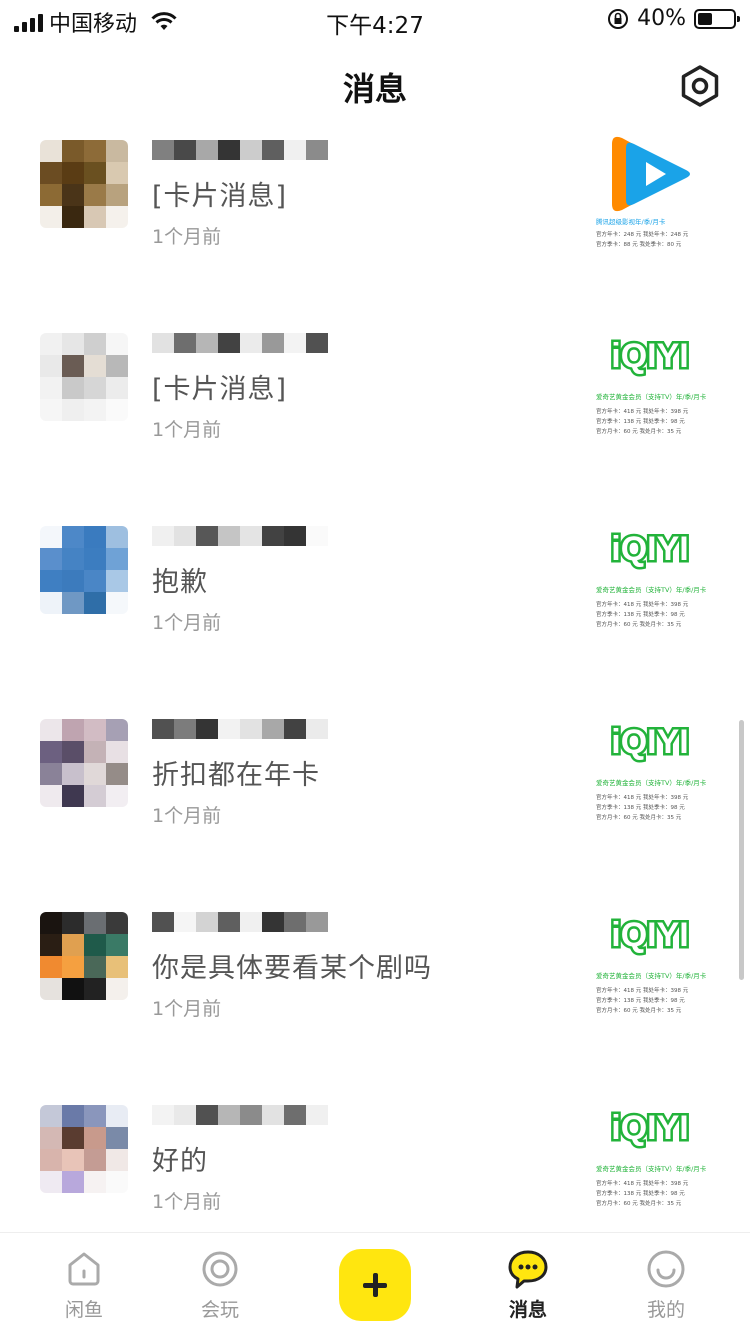 This screenshot has height=1335, width=750. Describe the element at coordinates (527, 1310) in the screenshot. I see `tab-label: 消息` at that location.